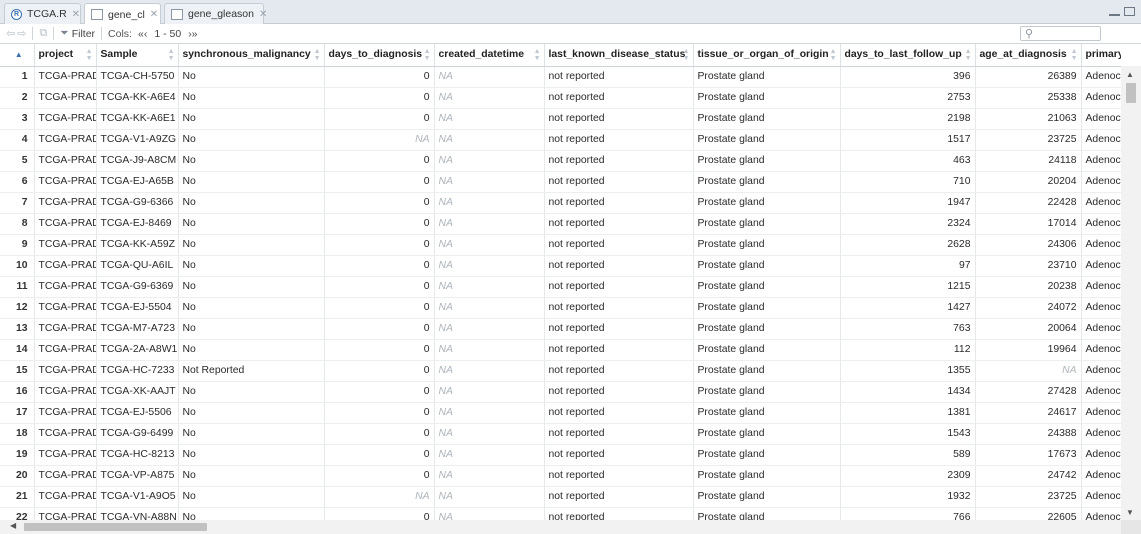 This screenshot has width=1141, height=534. Describe the element at coordinates (251, 371) in the screenshot. I see `table-cell: Not Reported` at that location.